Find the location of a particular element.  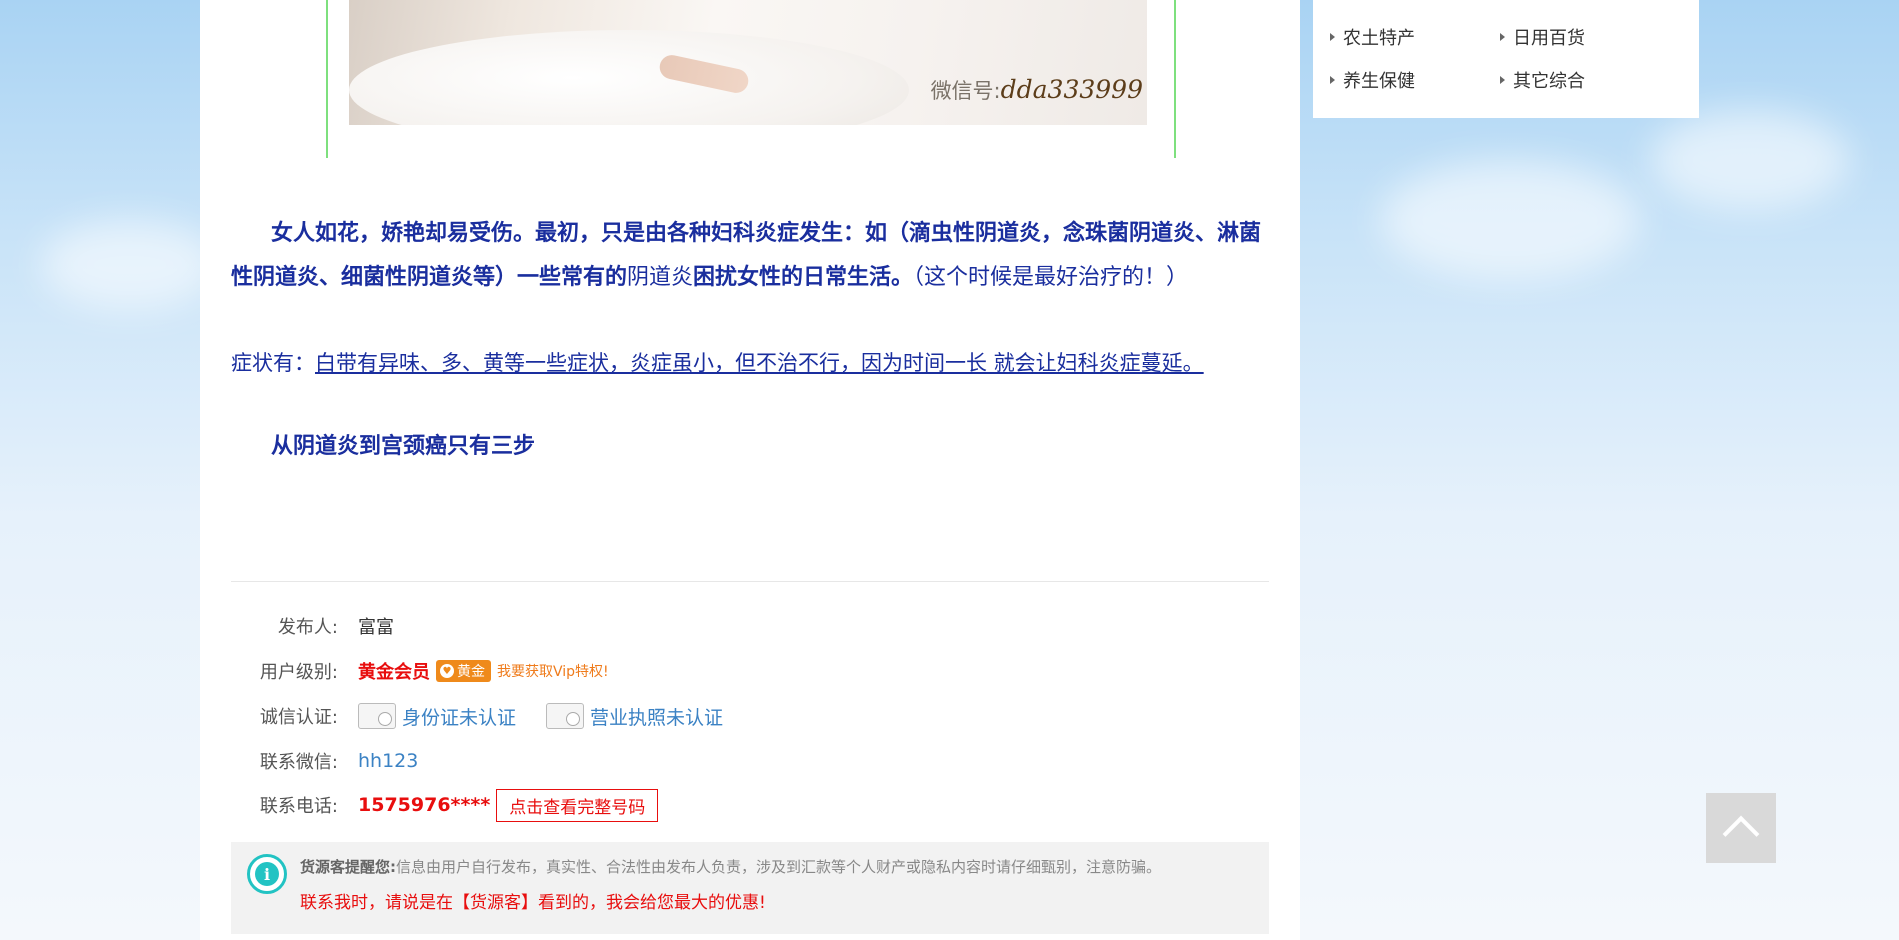

show-full-number-button: 点击查看完整号码 is located at coordinates (577, 805).